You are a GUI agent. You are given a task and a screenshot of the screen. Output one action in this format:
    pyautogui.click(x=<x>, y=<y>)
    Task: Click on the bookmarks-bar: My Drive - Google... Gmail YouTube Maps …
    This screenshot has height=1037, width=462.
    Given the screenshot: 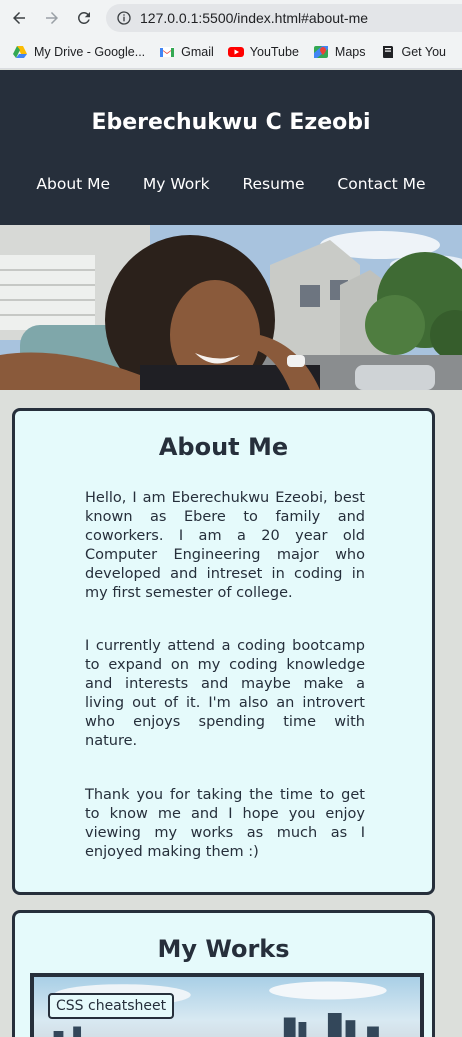 What is the action you would take?
    pyautogui.click(x=231, y=52)
    